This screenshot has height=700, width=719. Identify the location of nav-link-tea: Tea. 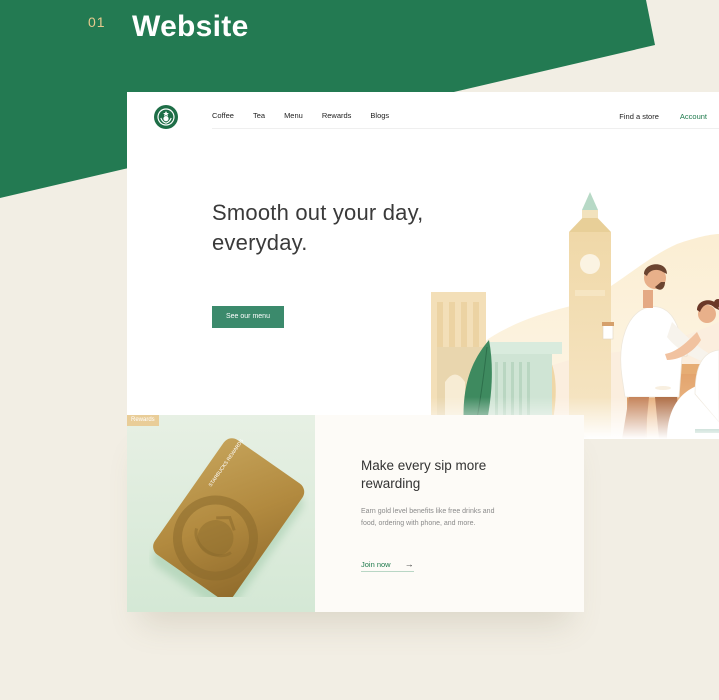
(259, 115).